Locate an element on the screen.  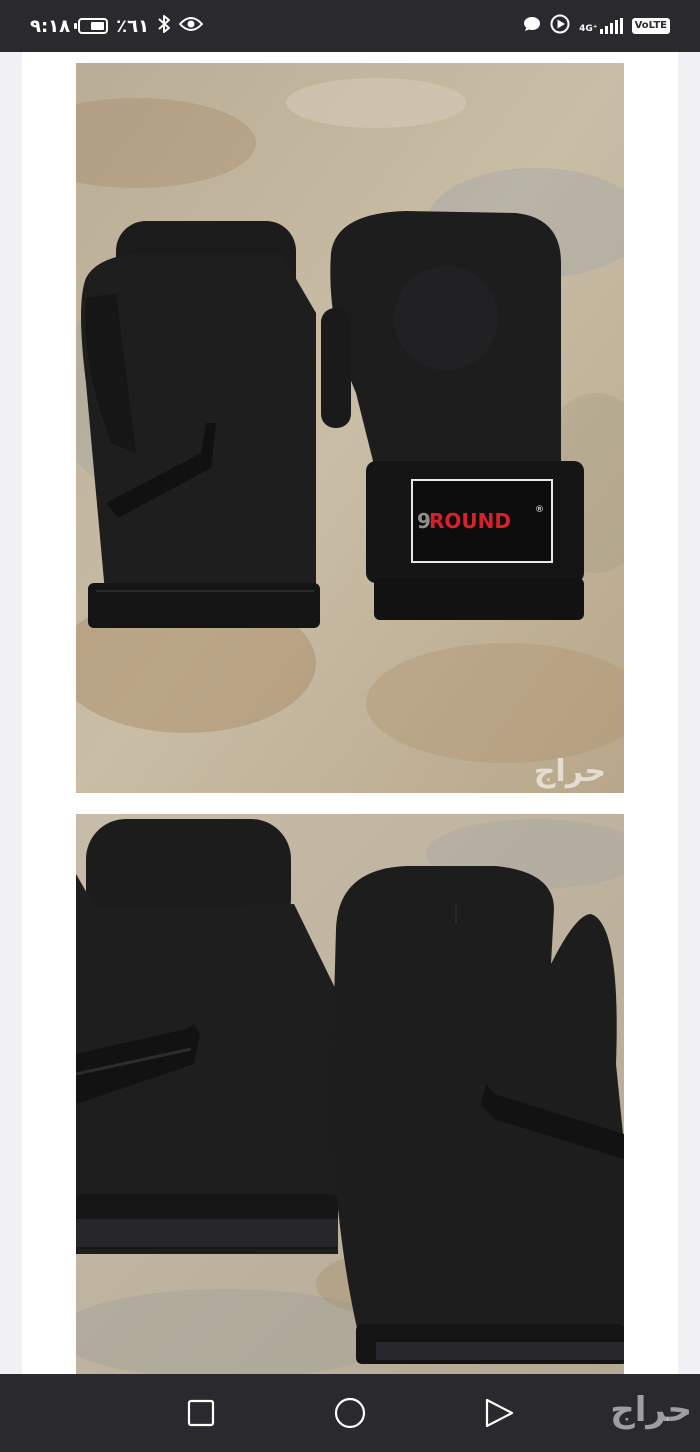
status-bar: ٩:١٨ ٪٦١ 4G⁺ VoLTE is located at coordinates (350, 26).